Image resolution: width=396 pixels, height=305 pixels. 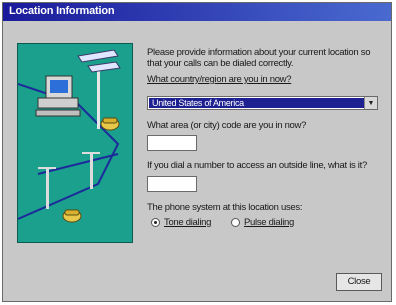 What do you see at coordinates (219, 79) in the screenshot?
I see `country-label: What country/region are you in now?` at bounding box center [219, 79].